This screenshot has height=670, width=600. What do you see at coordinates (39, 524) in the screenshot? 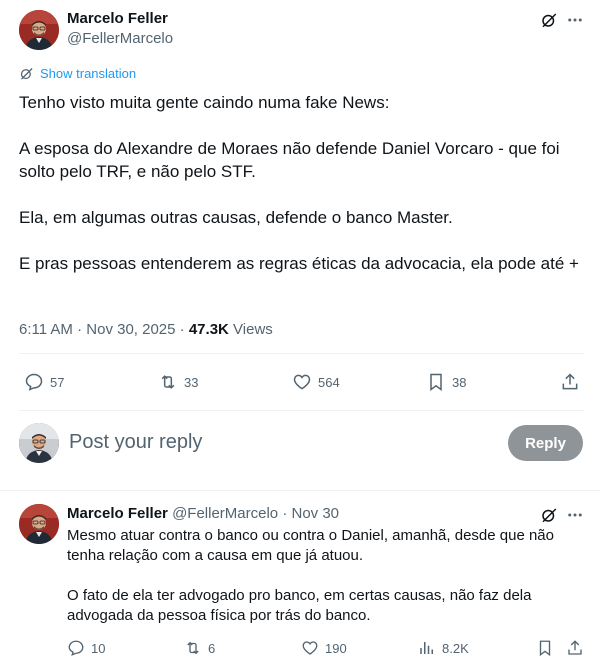
I see `reply-author-avatar` at bounding box center [39, 524].